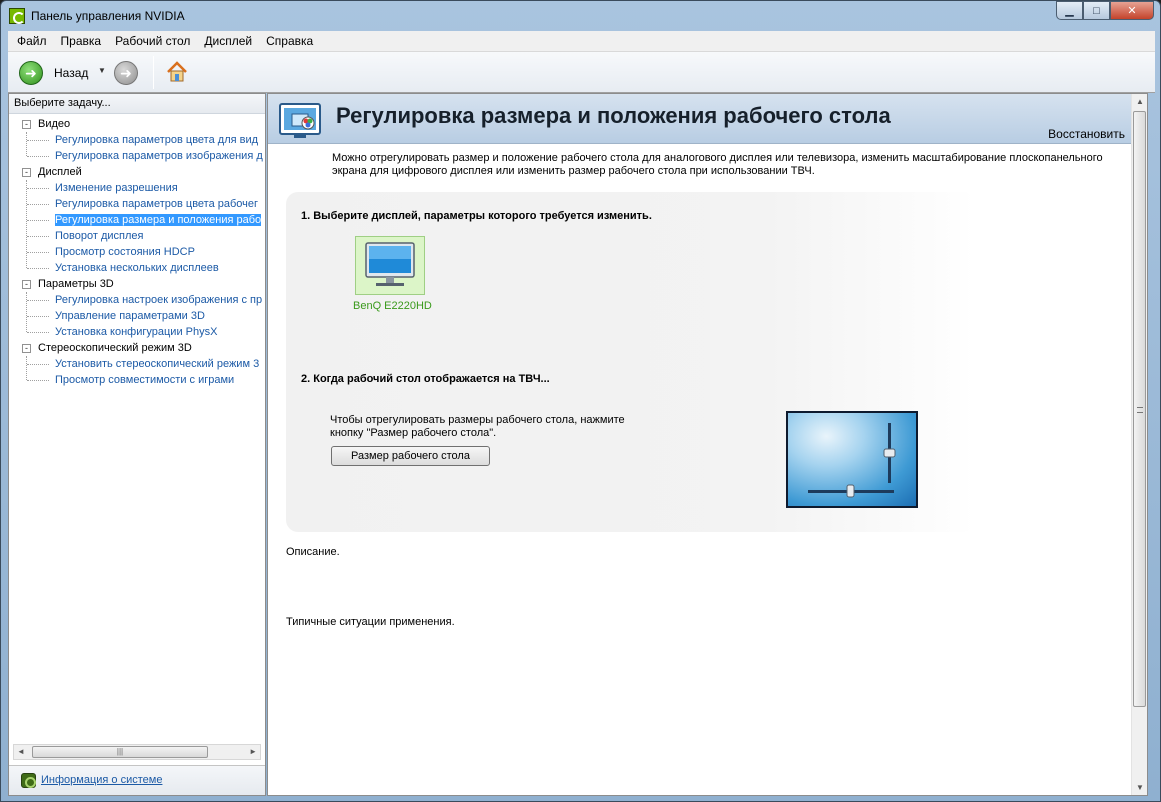 Image resolution: width=1161 pixels, height=802 pixels. What do you see at coordinates (580, 16) in the screenshot?
I see `title-bar: Панель управления NVIDIA ▁ □ ✕` at bounding box center [580, 16].